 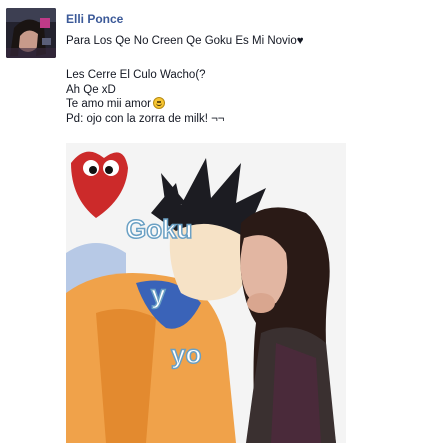 What do you see at coordinates (136, 75) in the screenshot?
I see `post-line-1: Les Cerre El Culo Wacho(?` at bounding box center [136, 75].